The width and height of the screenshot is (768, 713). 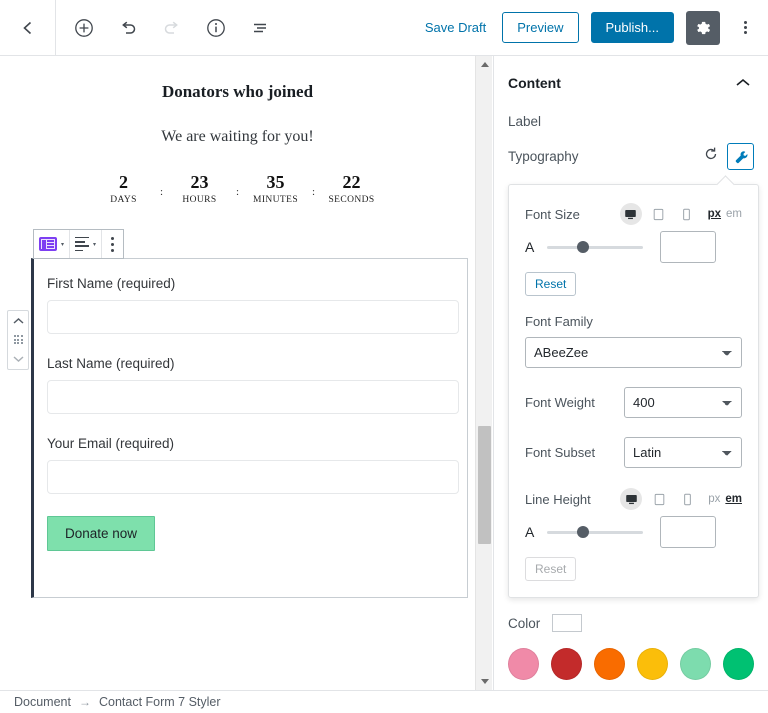 What do you see at coordinates (523, 664) in the screenshot?
I see `color-swatch-pink` at bounding box center [523, 664].